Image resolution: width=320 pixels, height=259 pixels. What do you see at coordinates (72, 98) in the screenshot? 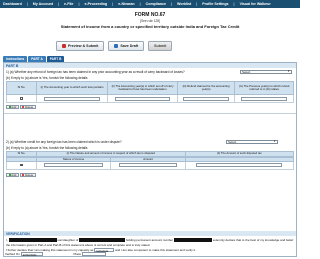
I see `accounting-year-input` at bounding box center [72, 98].